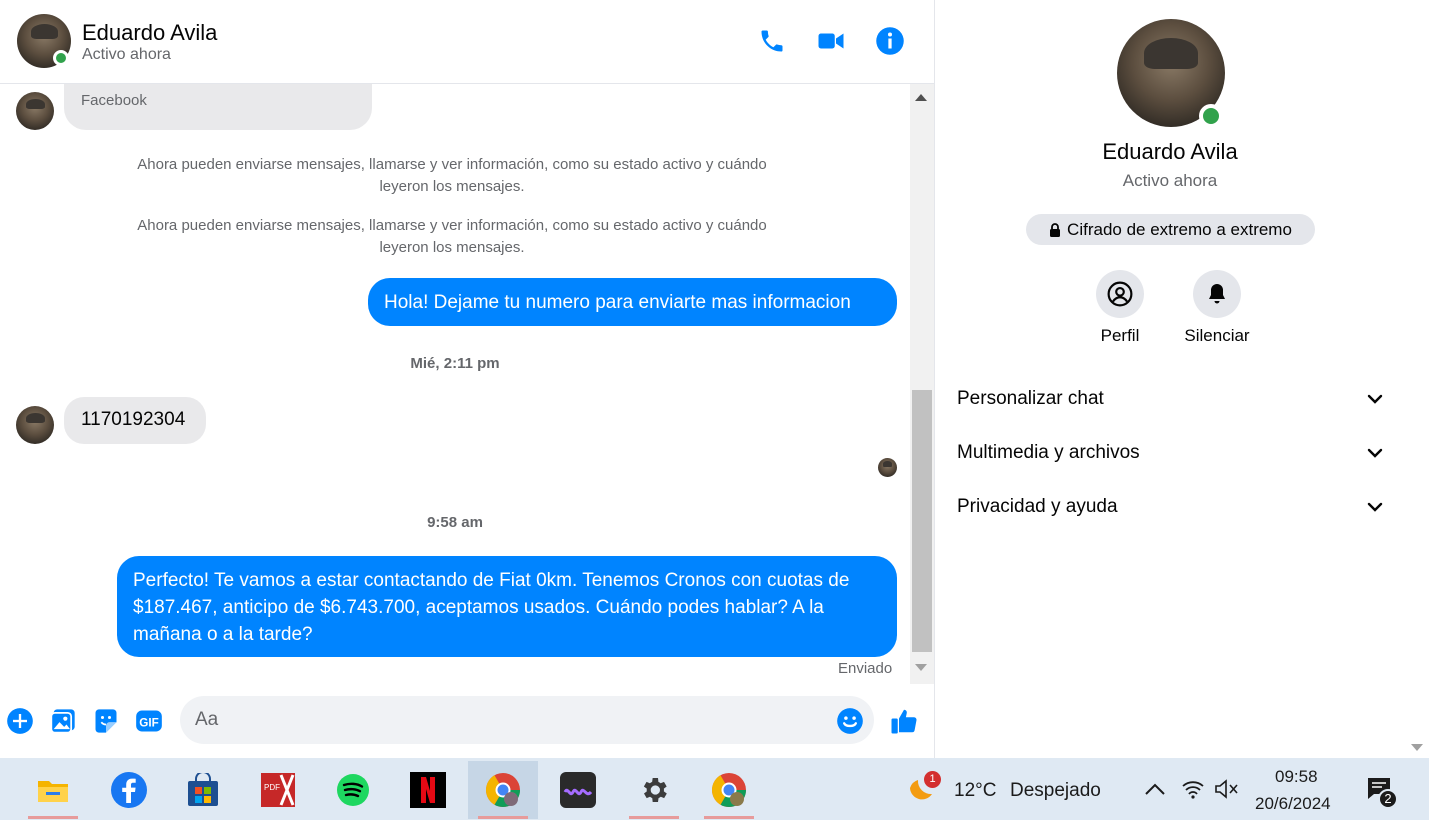  I want to click on notification-count-badge: 2, so click(1388, 799).